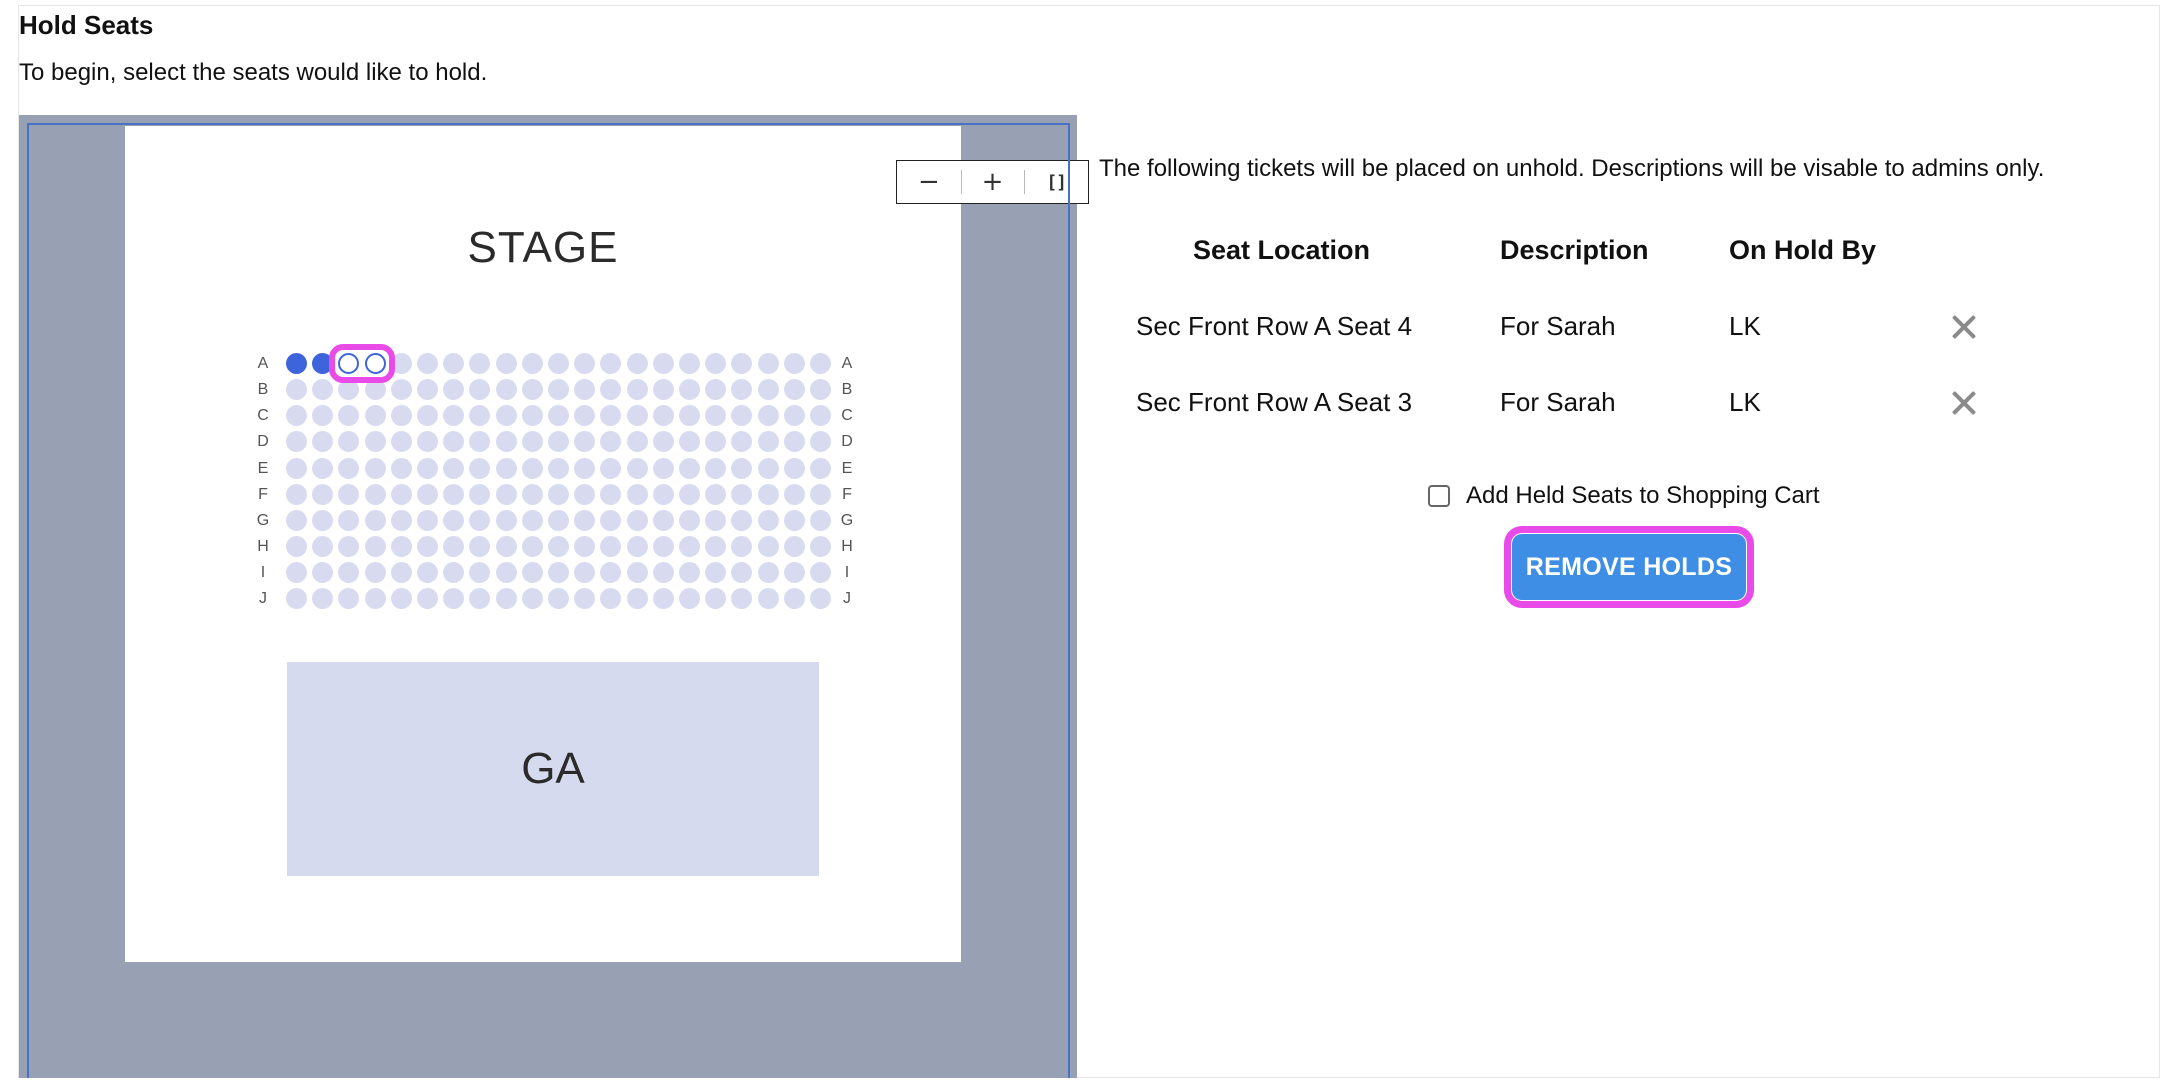  Describe the element at coordinates (742, 494) in the screenshot. I see `seat-F18` at that location.